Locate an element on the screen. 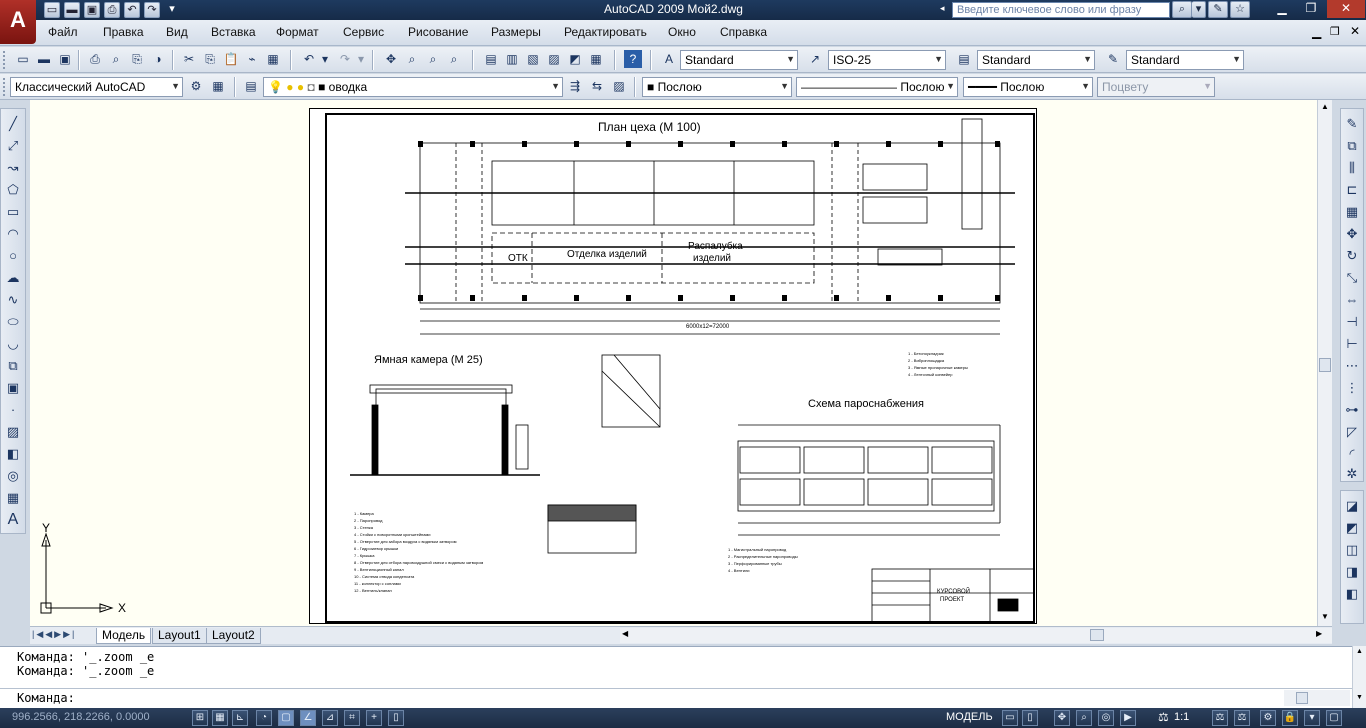 This screenshot has height=728, width=1366. command-hscroll-thumb is located at coordinates (1302, 698).